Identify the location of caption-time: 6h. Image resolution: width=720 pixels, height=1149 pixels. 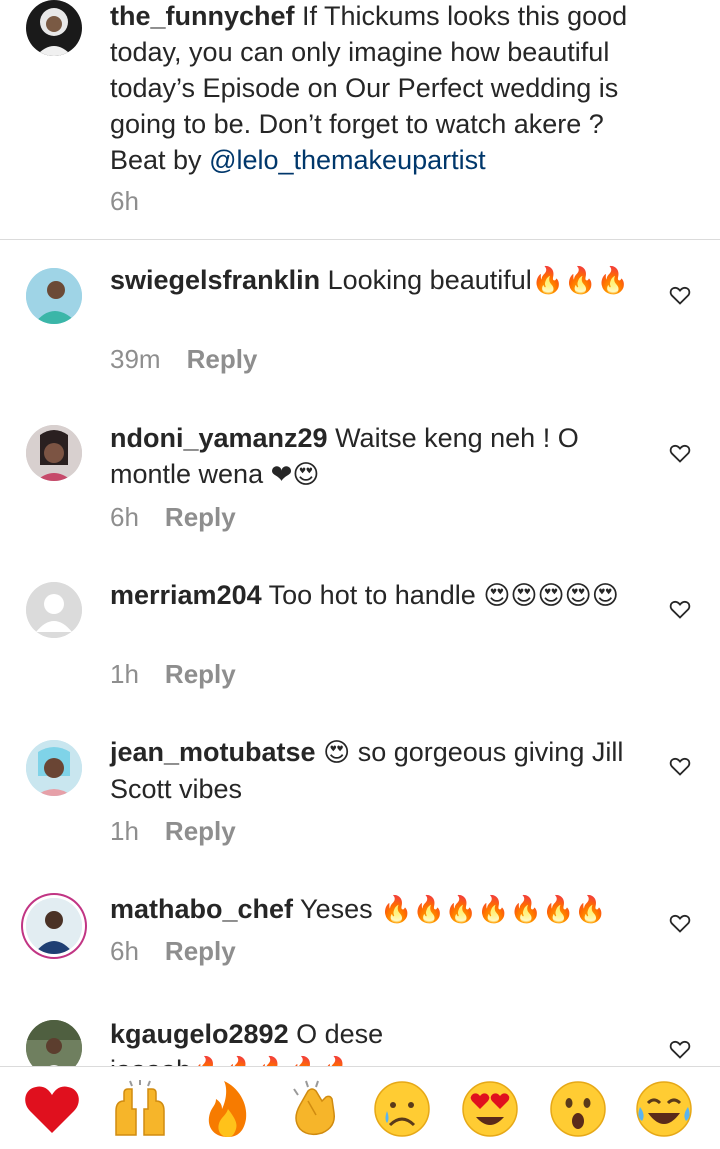
(124, 201).